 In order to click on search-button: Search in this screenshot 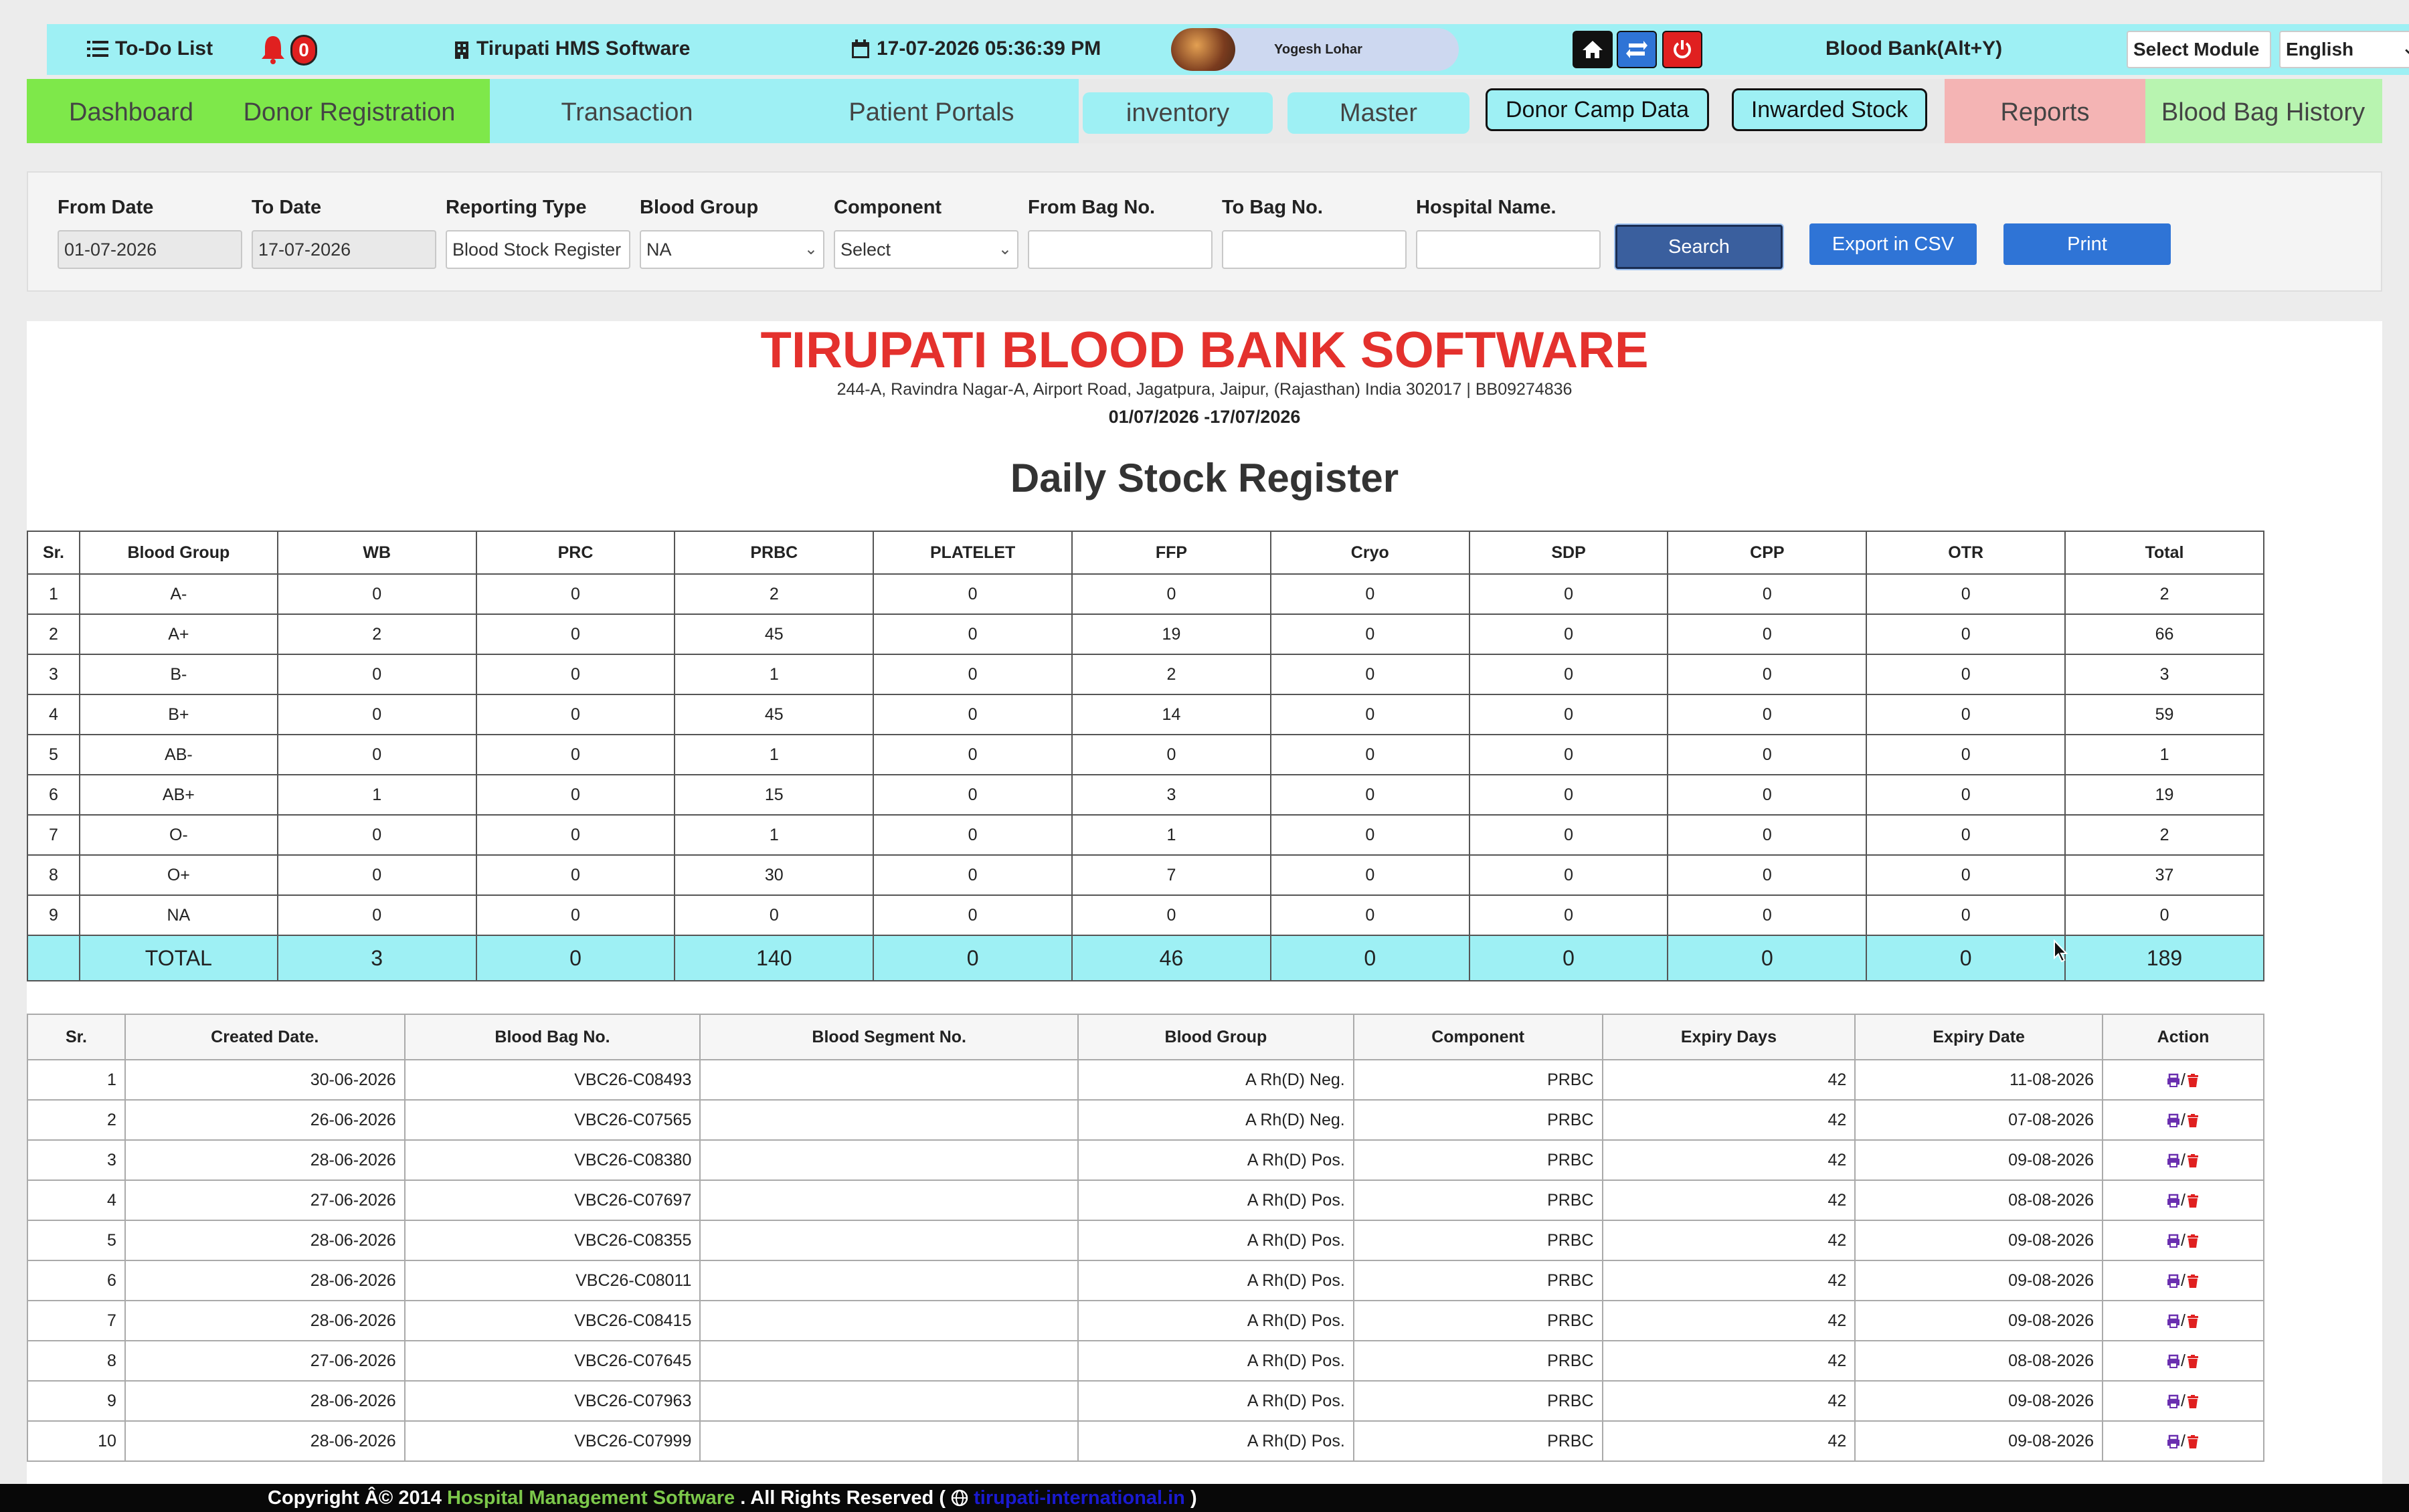, I will do `click(1699, 247)`.